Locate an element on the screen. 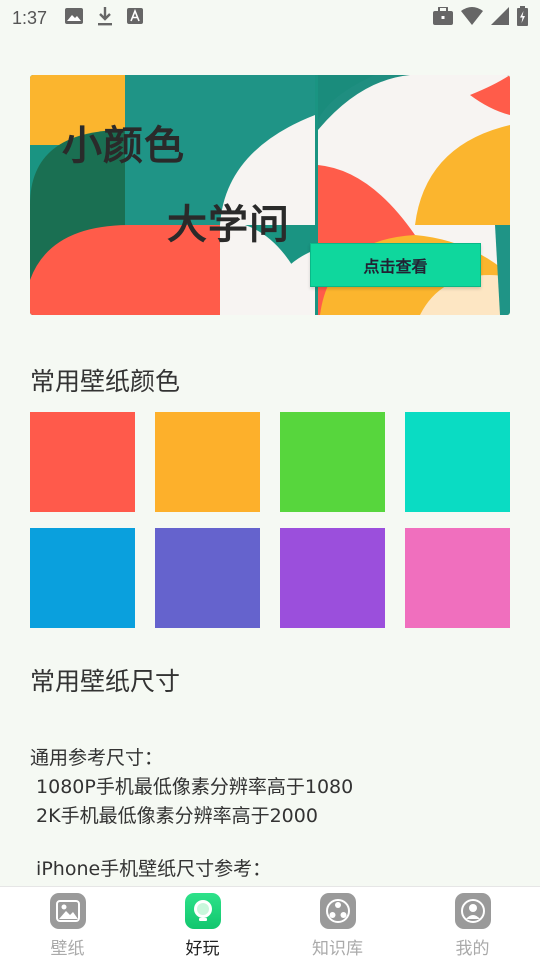 The width and height of the screenshot is (540, 960). color-swatch-red is located at coordinates (82, 462).